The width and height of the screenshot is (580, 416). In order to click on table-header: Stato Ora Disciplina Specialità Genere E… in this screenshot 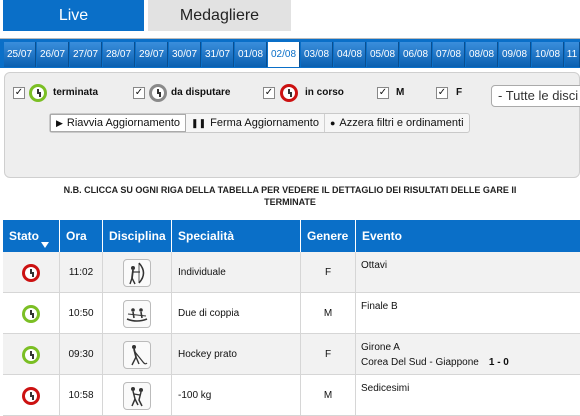, I will do `click(291, 236)`.